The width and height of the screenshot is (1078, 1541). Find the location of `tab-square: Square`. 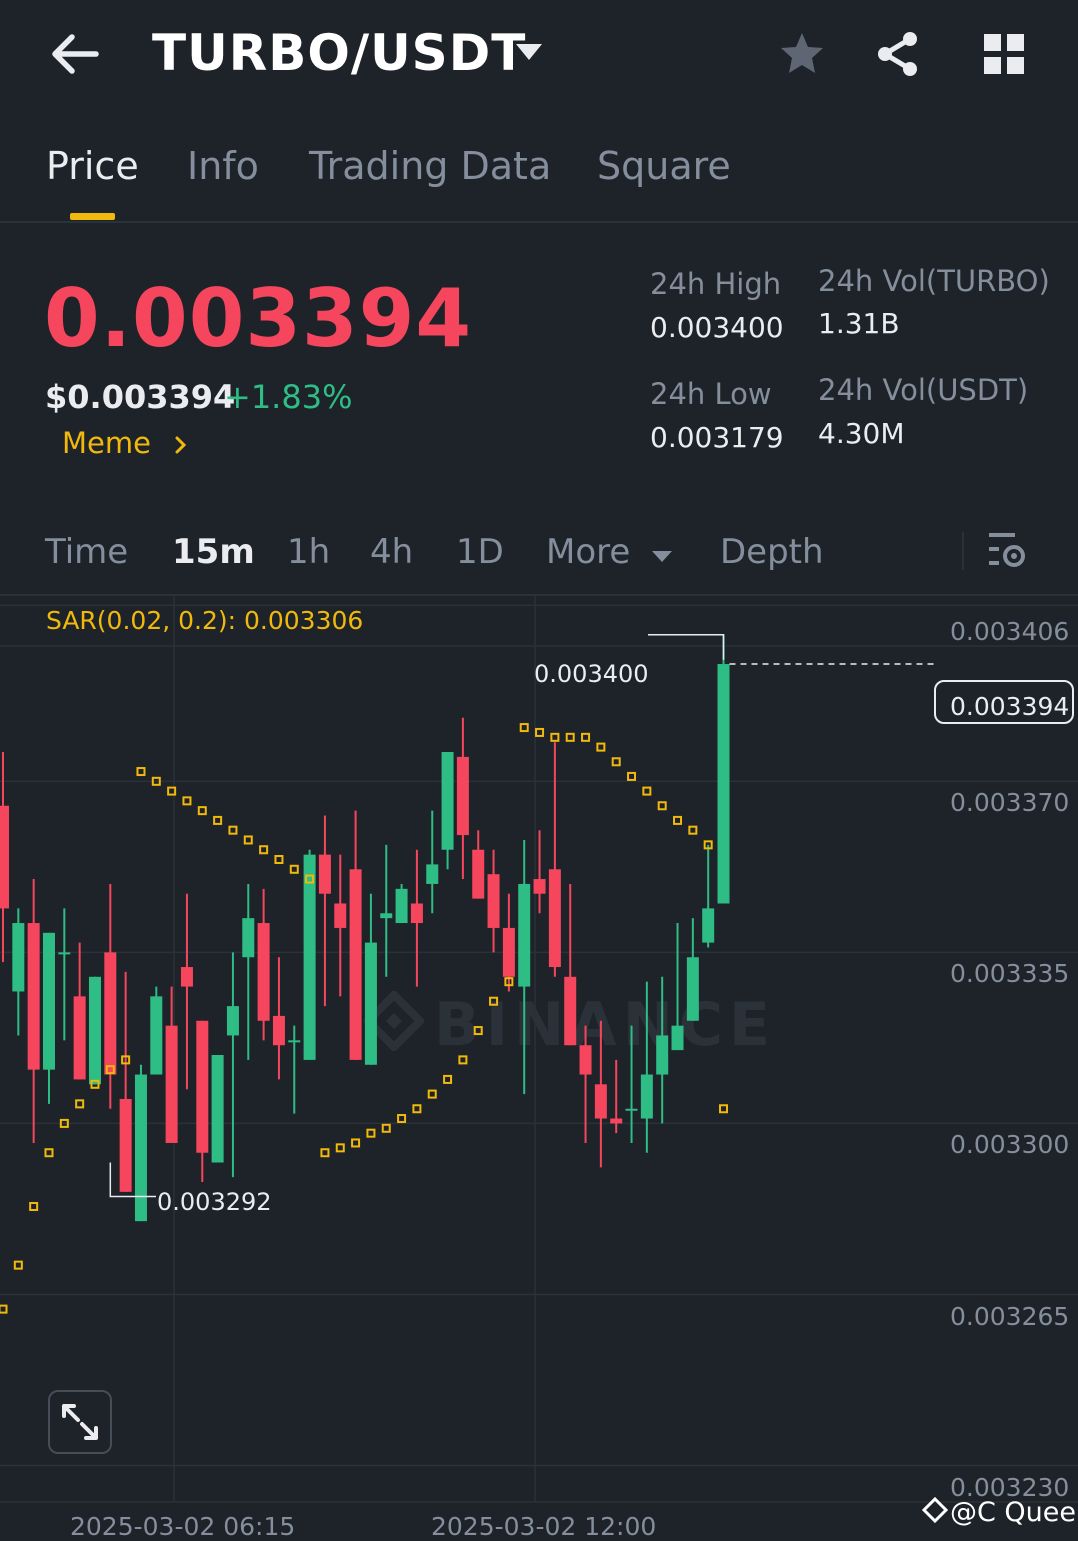

tab-square: Square is located at coordinates (664, 166).